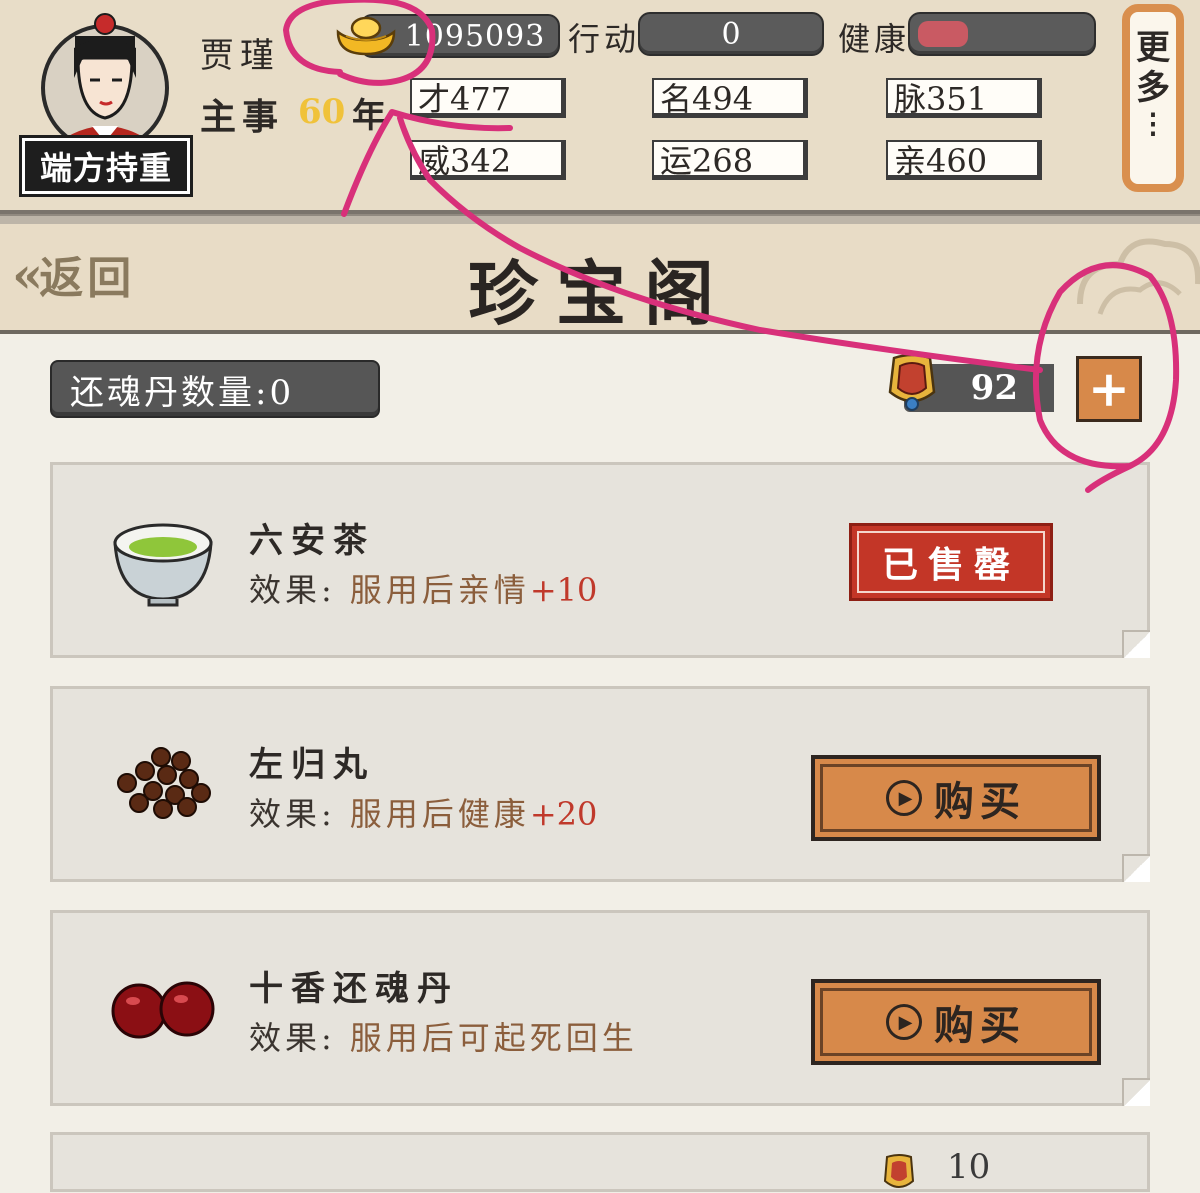 The height and width of the screenshot is (1193, 1200). I want to click on revive-pill-count: 还魂丹数量:0, so click(215, 389).